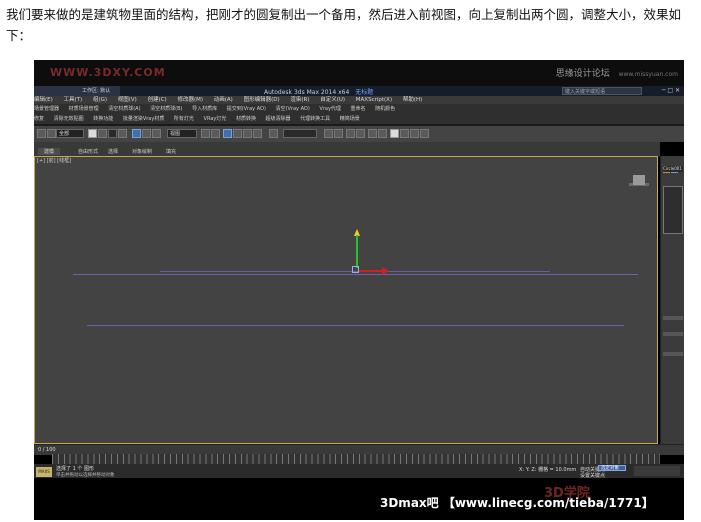 The height and width of the screenshot is (522, 701). I want to click on plugin-item: 随机颜色, so click(385, 109).